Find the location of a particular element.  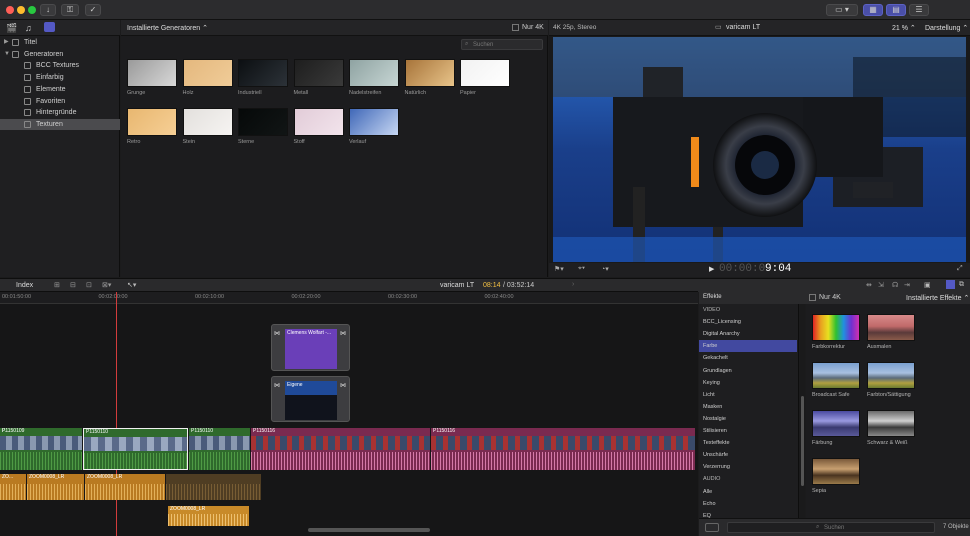

show-browser-button: ▦ is located at coordinates (873, 10).